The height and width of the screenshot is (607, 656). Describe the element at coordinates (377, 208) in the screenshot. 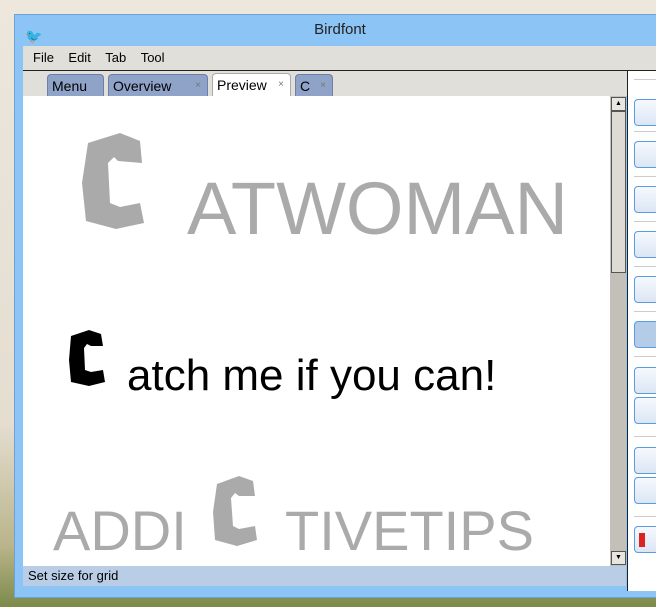

I see `preview-line-1: ATWOMAN` at that location.